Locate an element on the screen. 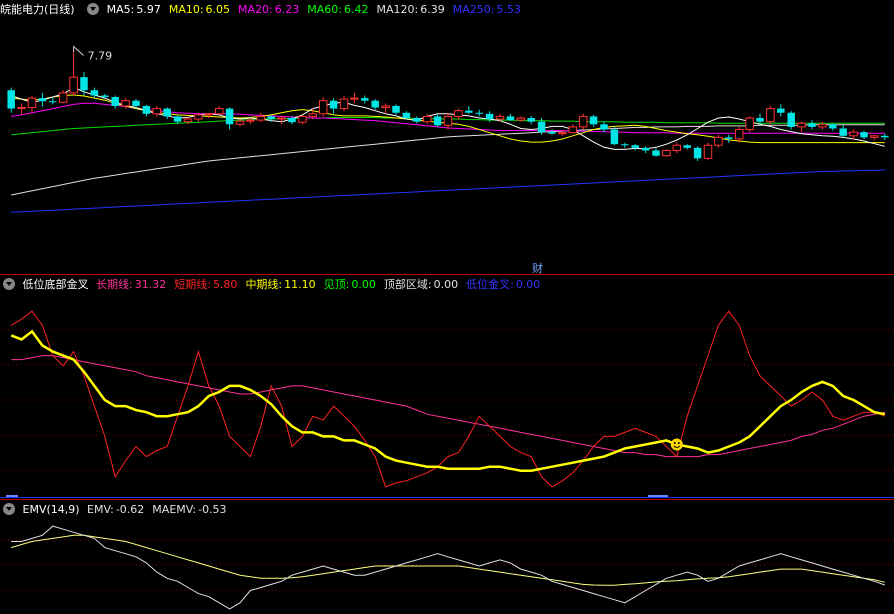  indicator-legend-item-label: 顶部区域: is located at coordinates (407, 284).